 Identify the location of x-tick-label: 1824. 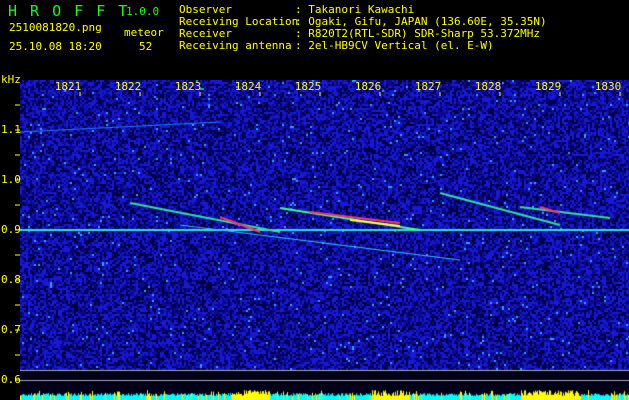
(248, 86).